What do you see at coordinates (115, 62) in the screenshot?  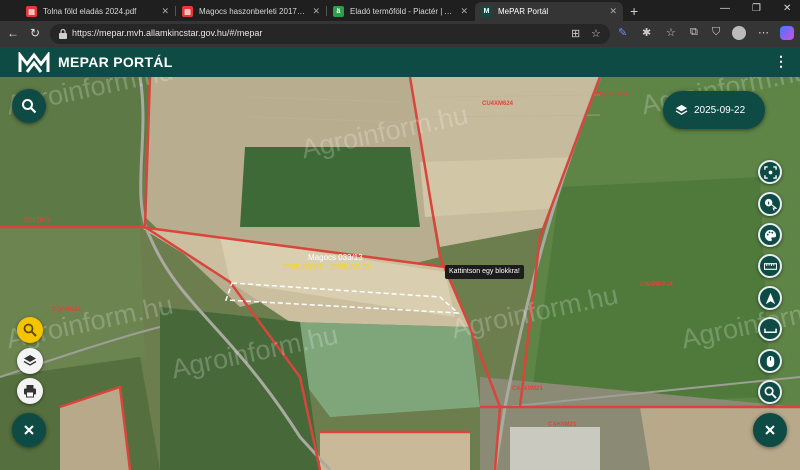 I see `app-title: MEPAR PORTÁL` at bounding box center [115, 62].